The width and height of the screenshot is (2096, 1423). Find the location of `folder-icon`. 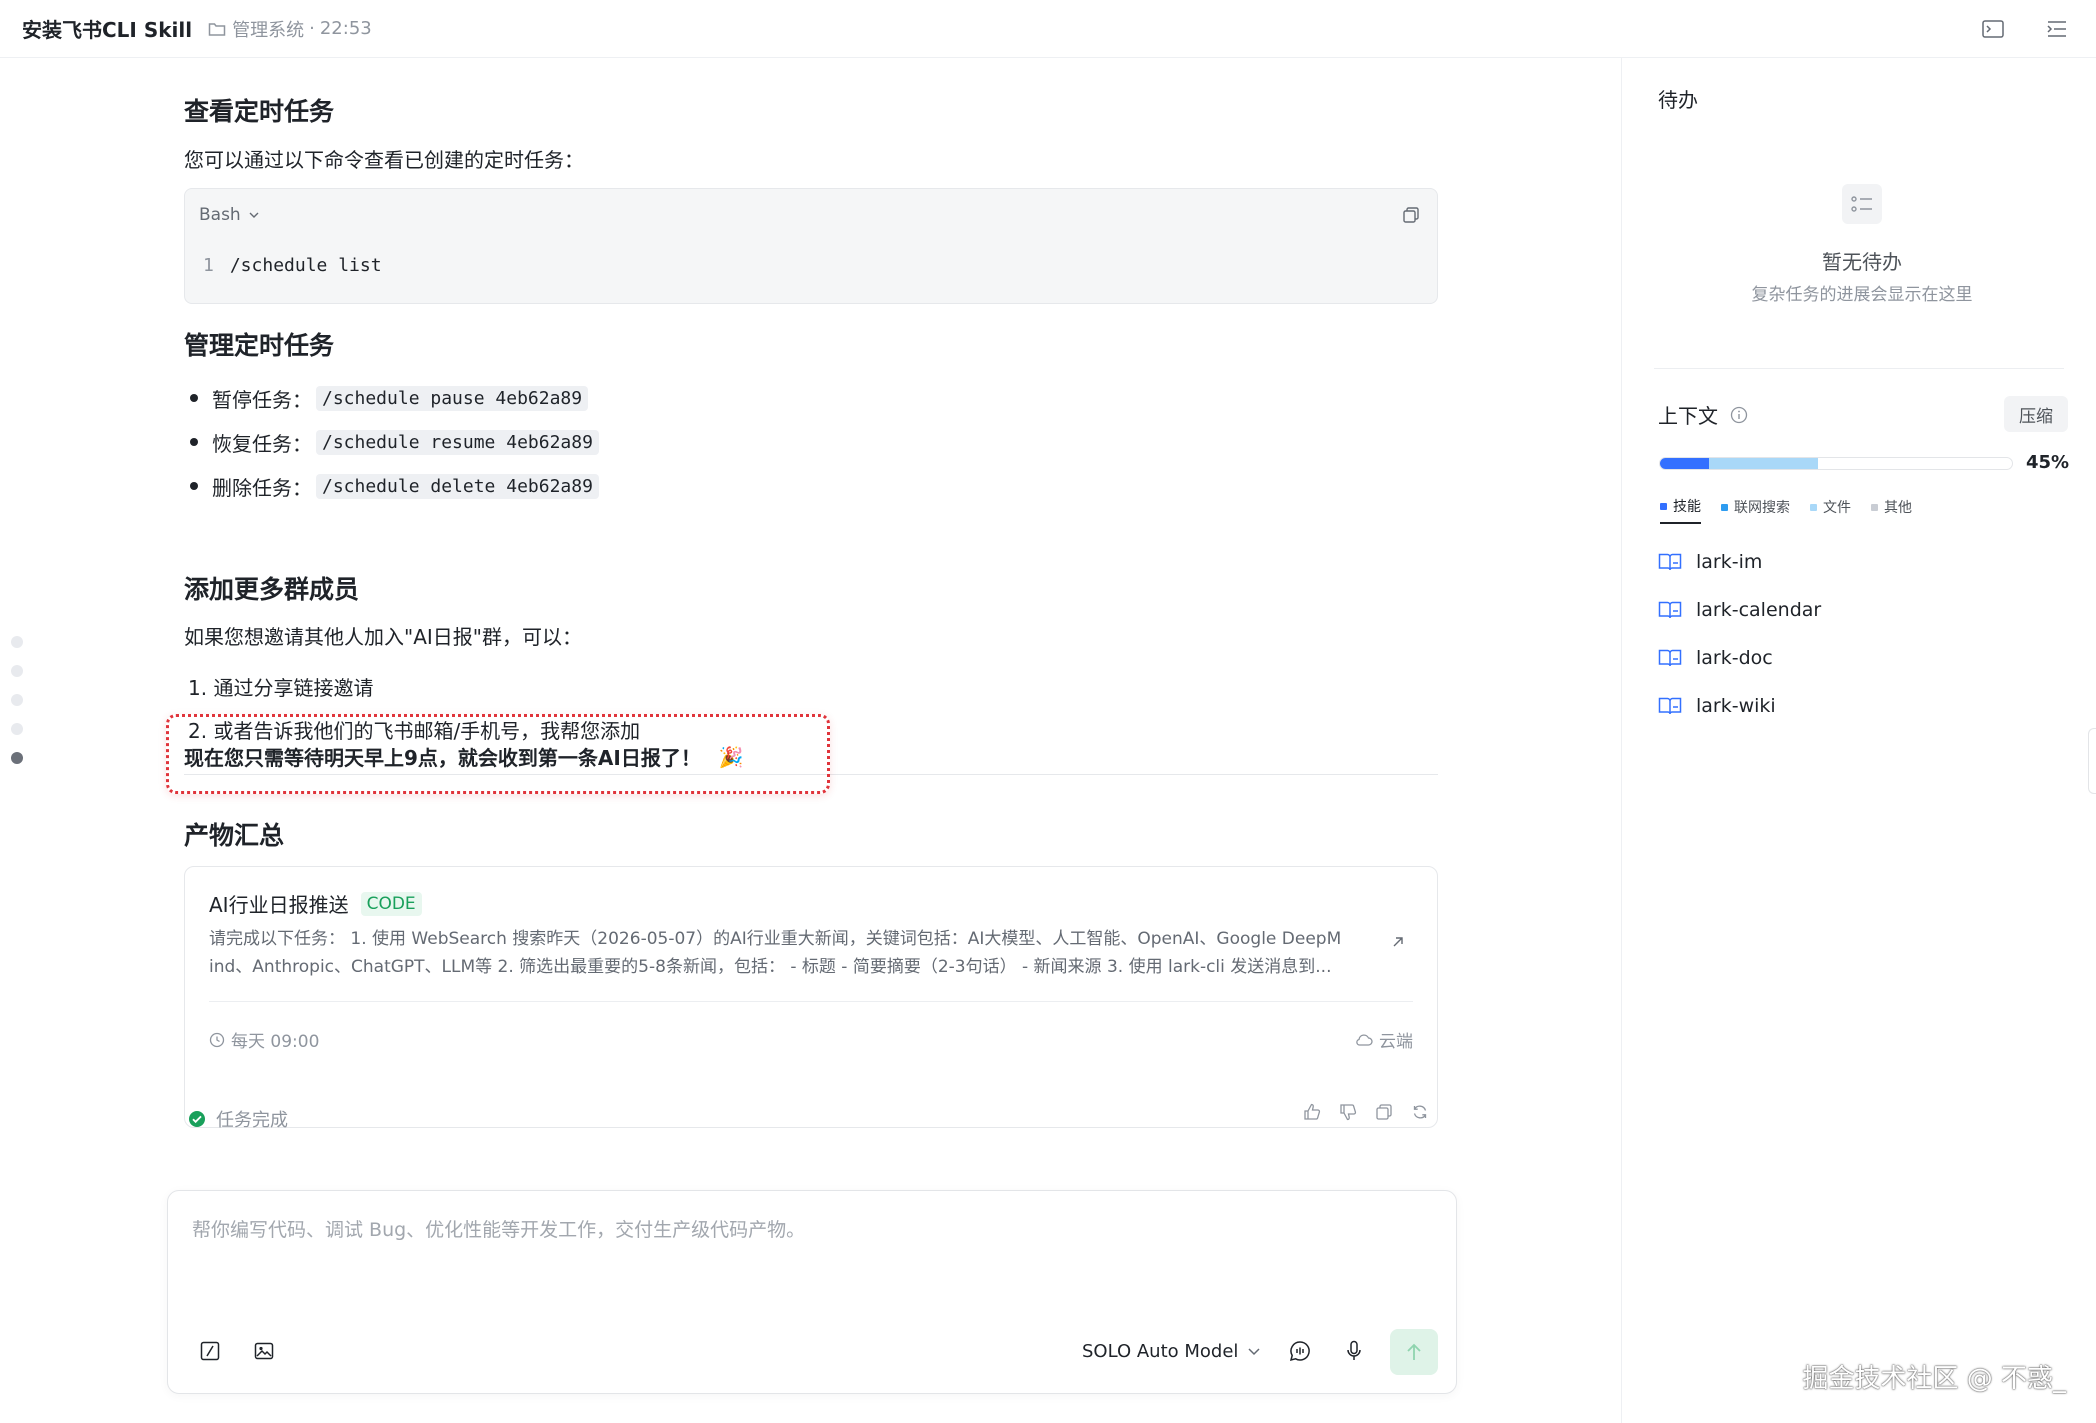

folder-icon is located at coordinates (217, 29).